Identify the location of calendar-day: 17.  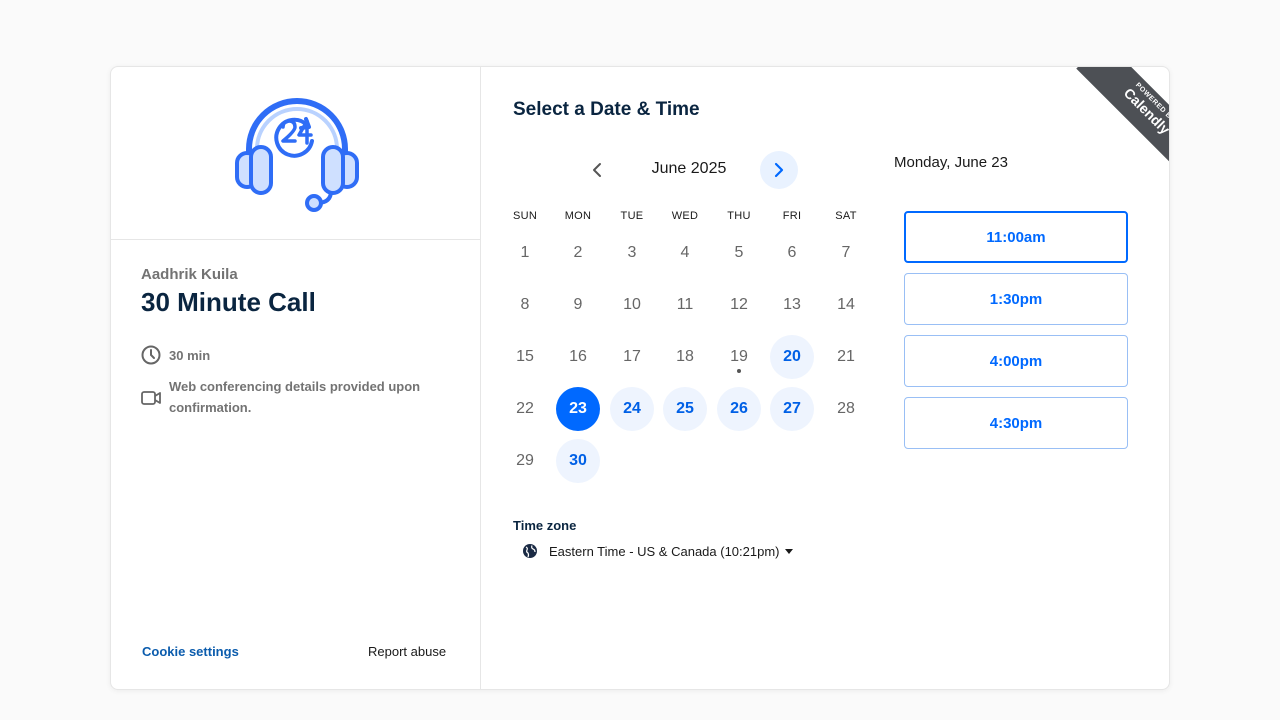
(632, 357).